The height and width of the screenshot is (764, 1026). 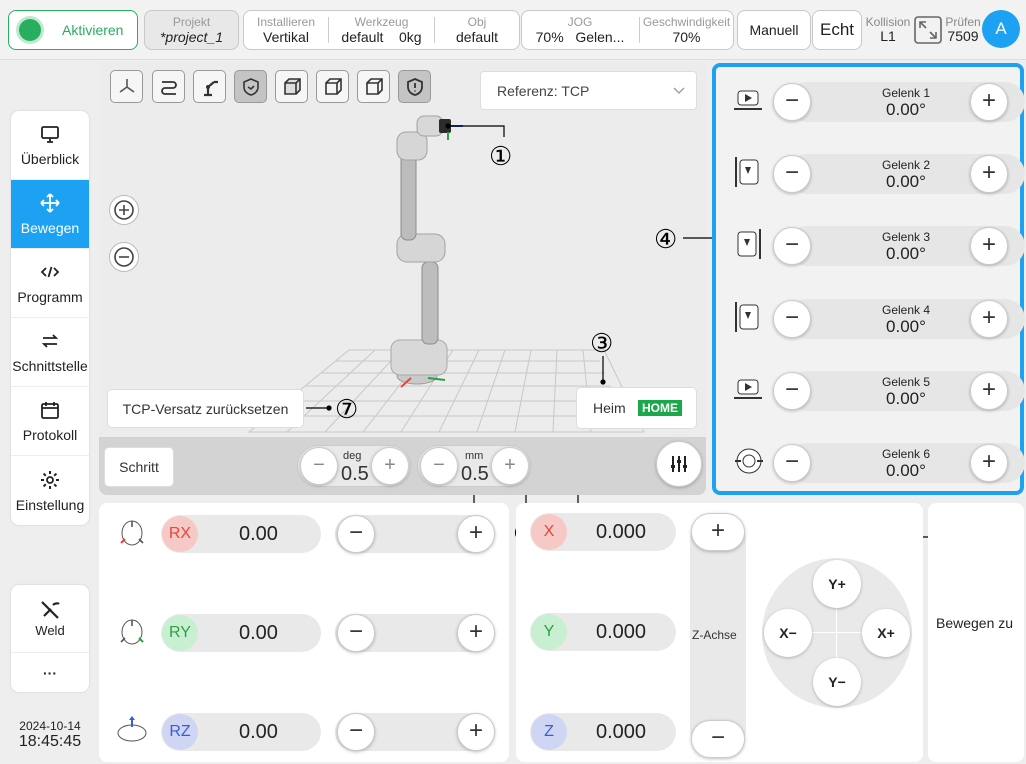 What do you see at coordinates (73, 30) in the screenshot?
I see `activate-button: Aktivieren` at bounding box center [73, 30].